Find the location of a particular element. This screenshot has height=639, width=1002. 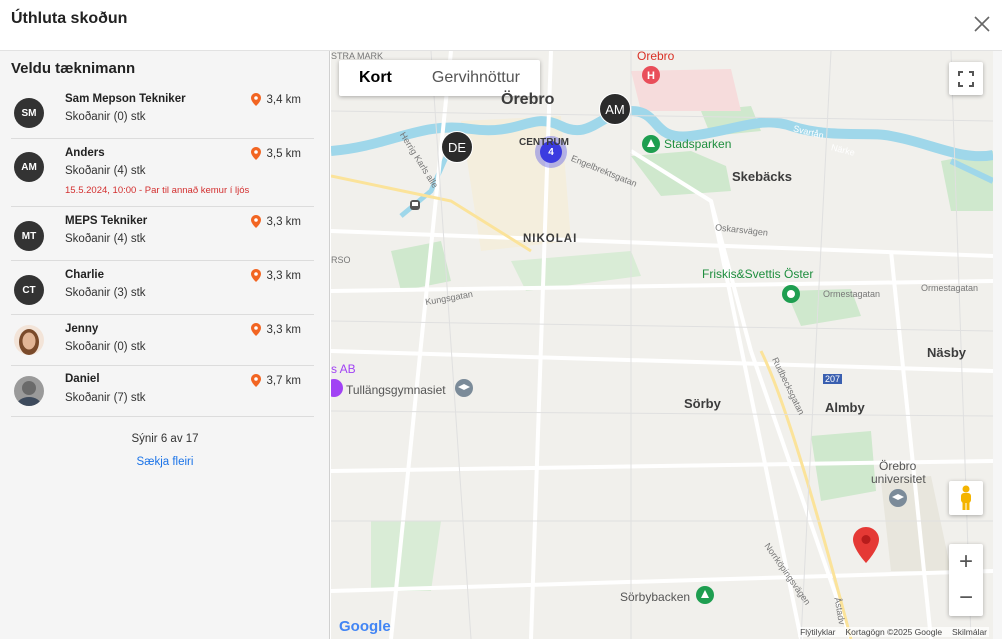

avatar: CT is located at coordinates (29, 290).